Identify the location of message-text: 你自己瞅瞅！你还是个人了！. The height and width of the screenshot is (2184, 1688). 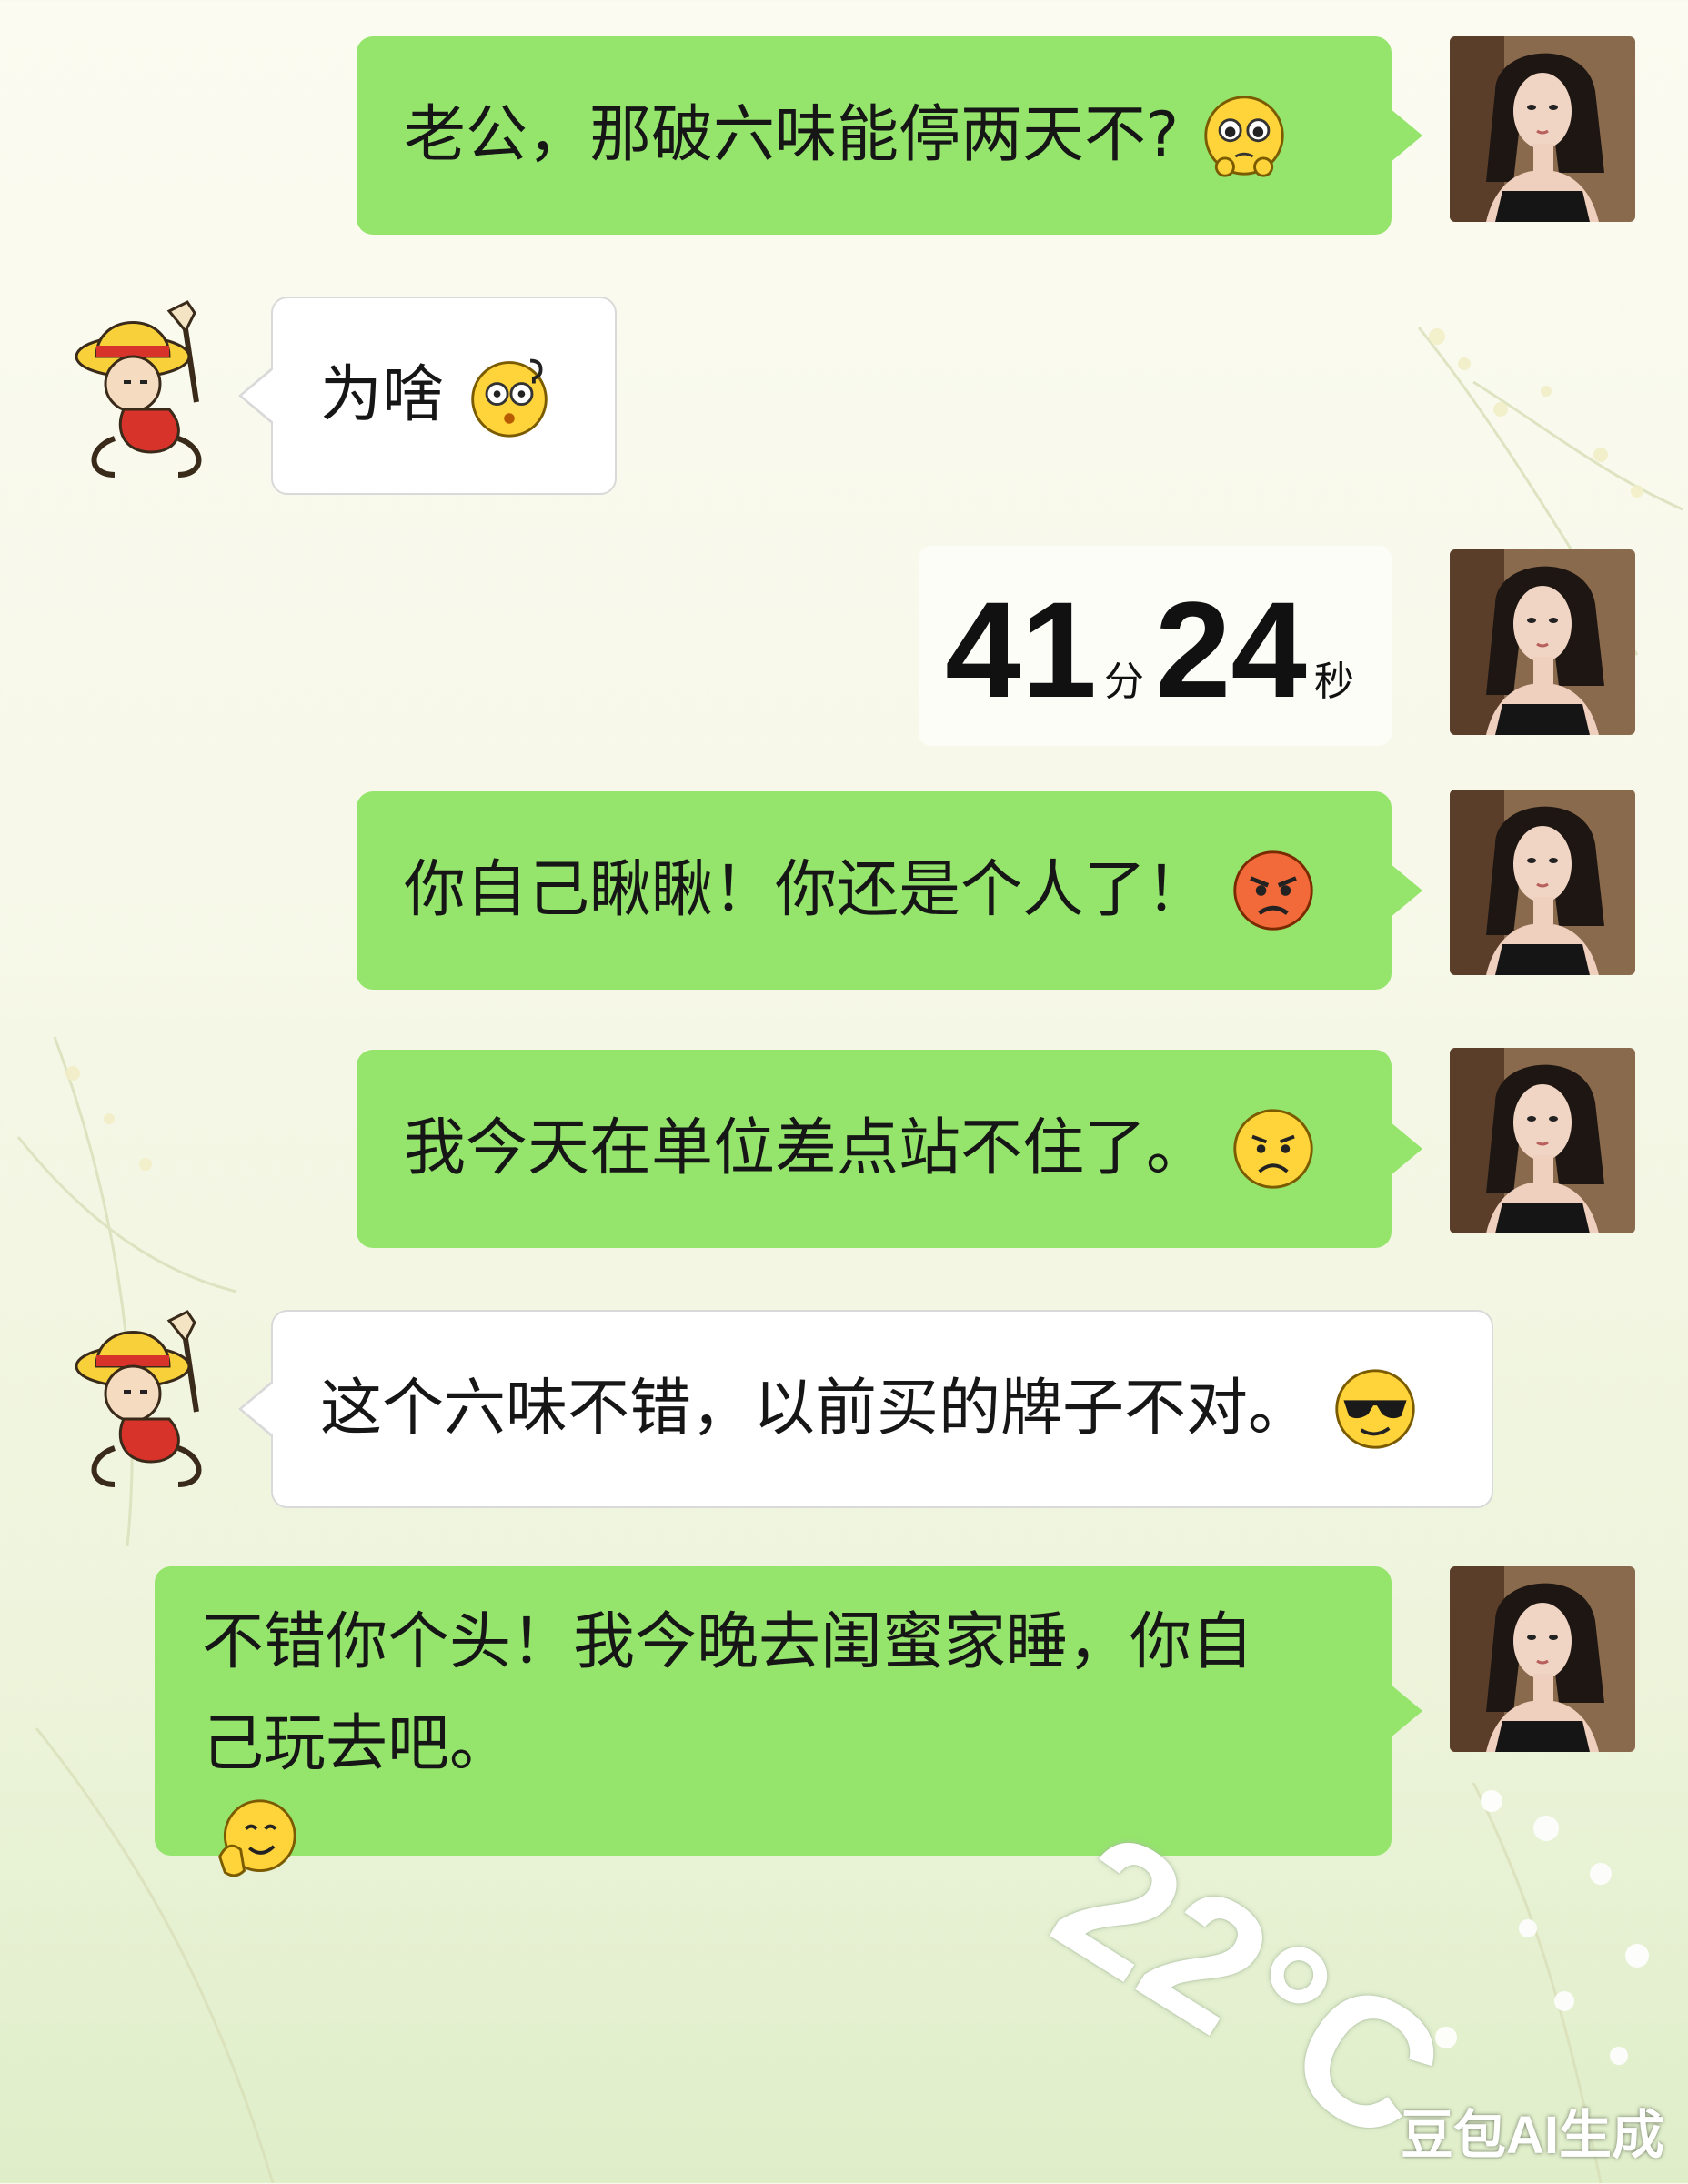
(806, 890).